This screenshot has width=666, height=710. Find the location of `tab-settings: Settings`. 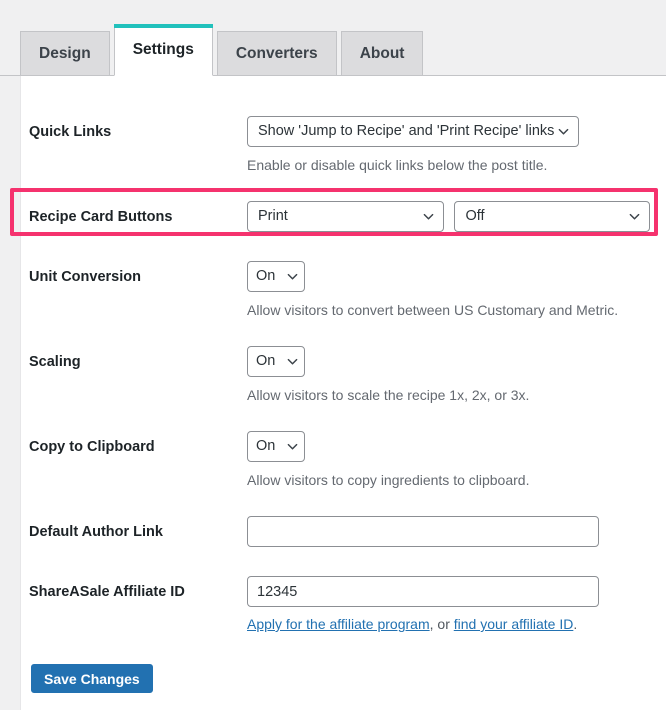

tab-settings: Settings is located at coordinates (163, 50).